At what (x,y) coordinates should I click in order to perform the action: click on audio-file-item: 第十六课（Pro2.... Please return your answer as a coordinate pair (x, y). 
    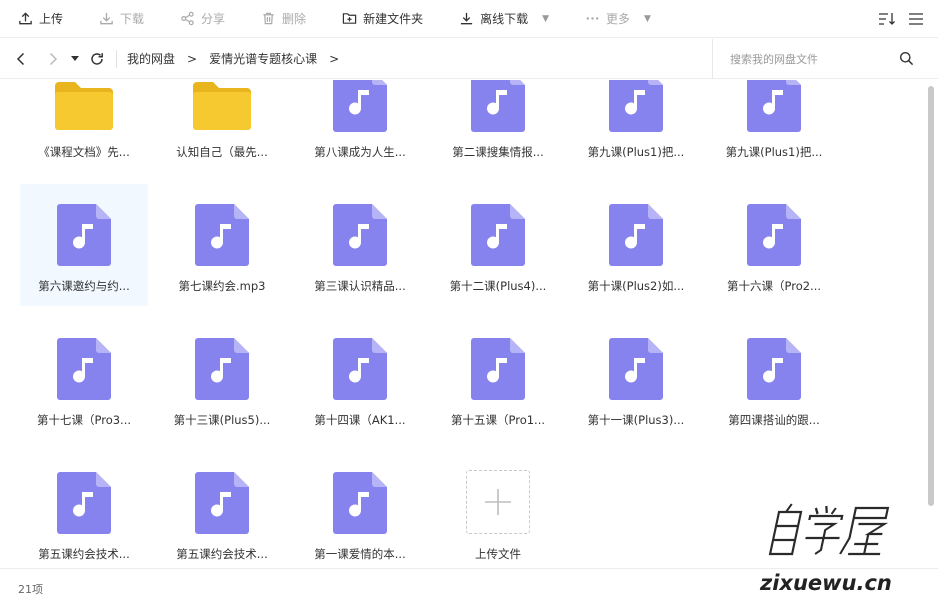
    Looking at the image, I should click on (774, 245).